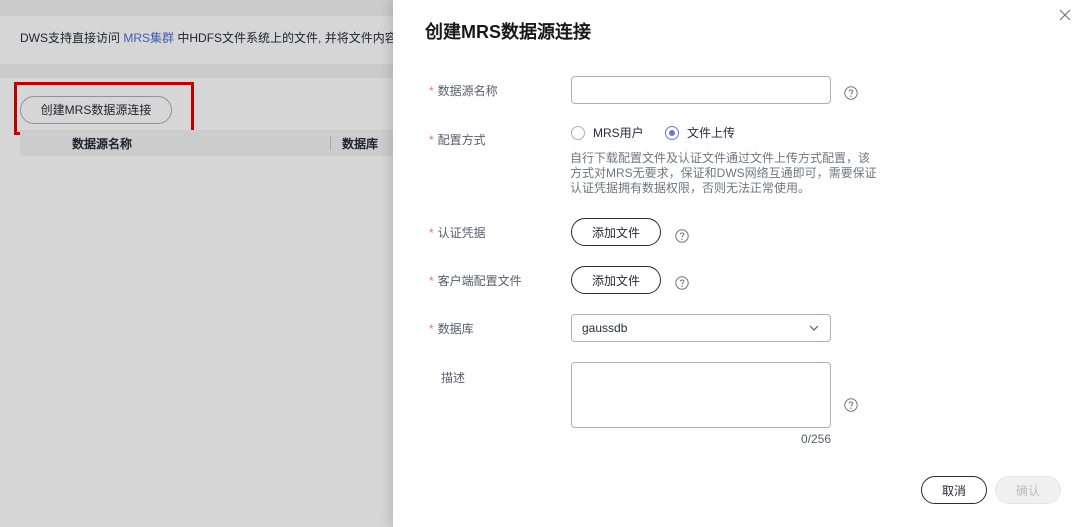  I want to click on description-textarea, so click(701, 395).